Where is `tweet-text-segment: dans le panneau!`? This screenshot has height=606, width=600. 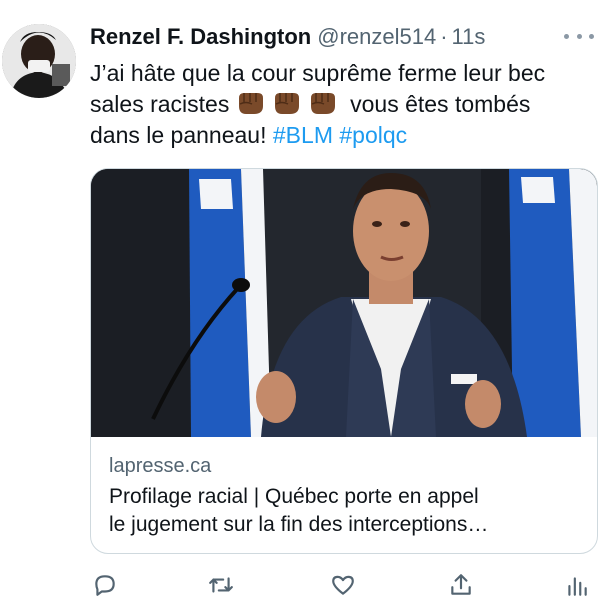
tweet-text-segment: dans le panneau! is located at coordinates (178, 135).